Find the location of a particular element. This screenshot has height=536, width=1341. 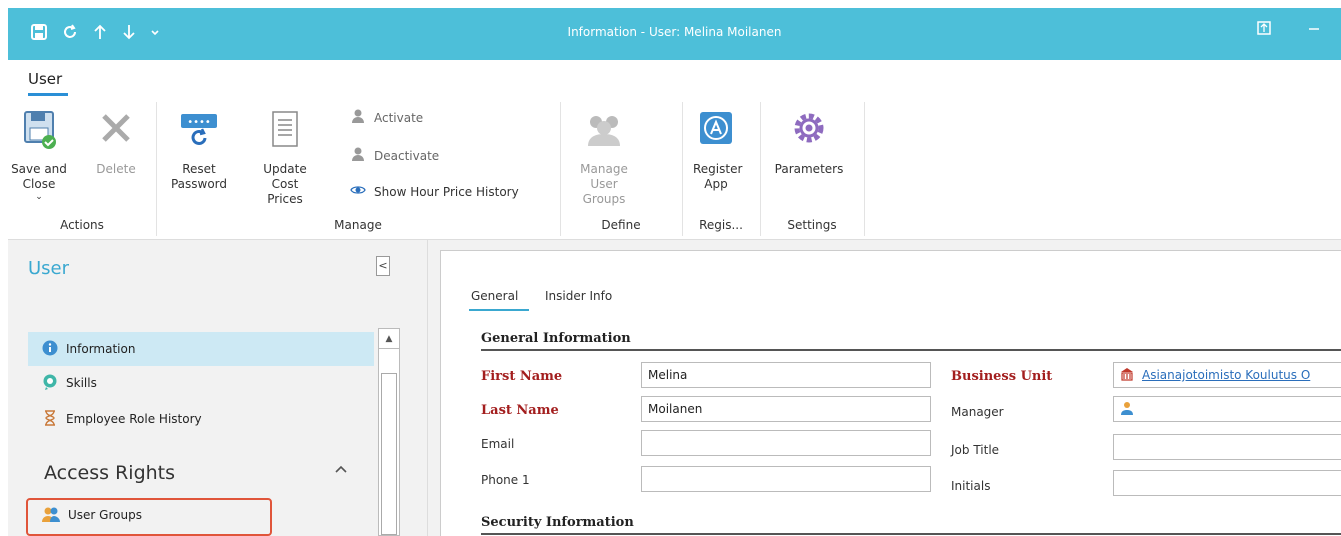

section-access-rights: Access Rights is located at coordinates (109, 473).